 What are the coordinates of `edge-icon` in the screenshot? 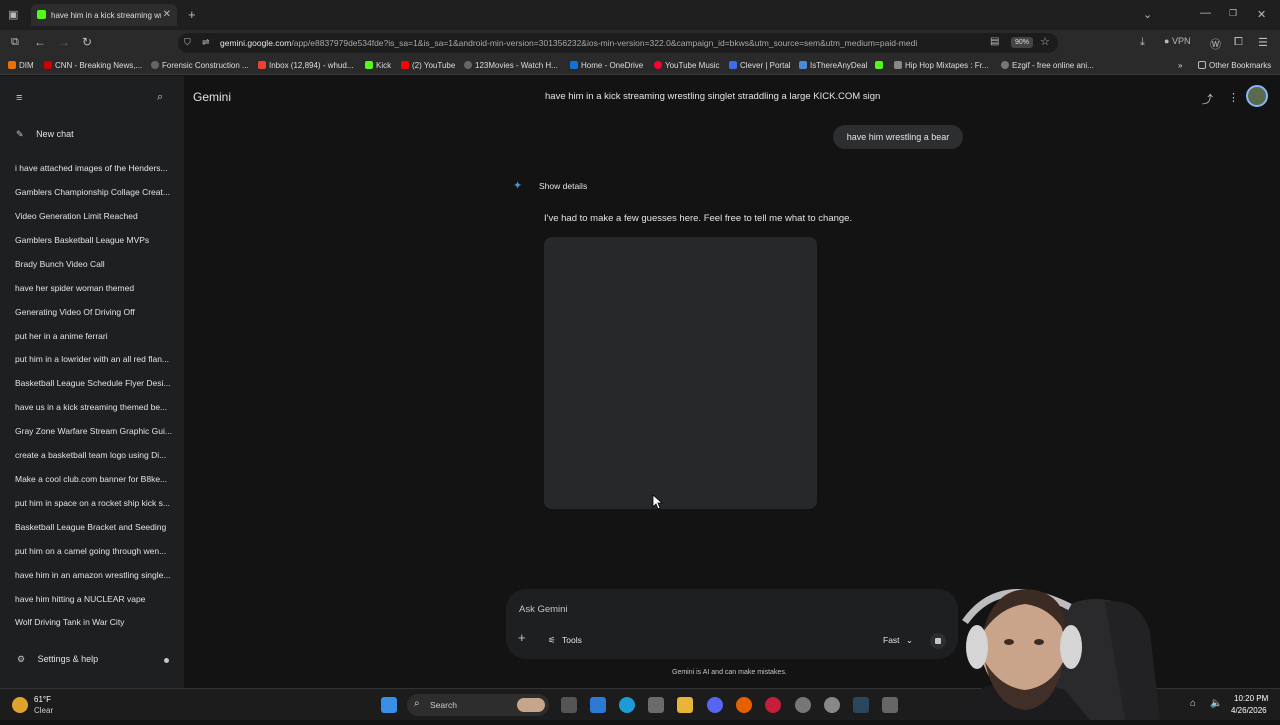 It's located at (627, 705).